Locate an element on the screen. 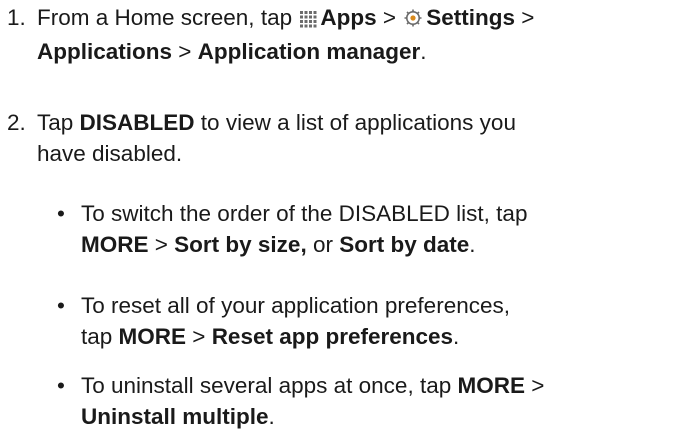 The height and width of the screenshot is (436, 681). apps-label: Apps is located at coordinates (348, 17).